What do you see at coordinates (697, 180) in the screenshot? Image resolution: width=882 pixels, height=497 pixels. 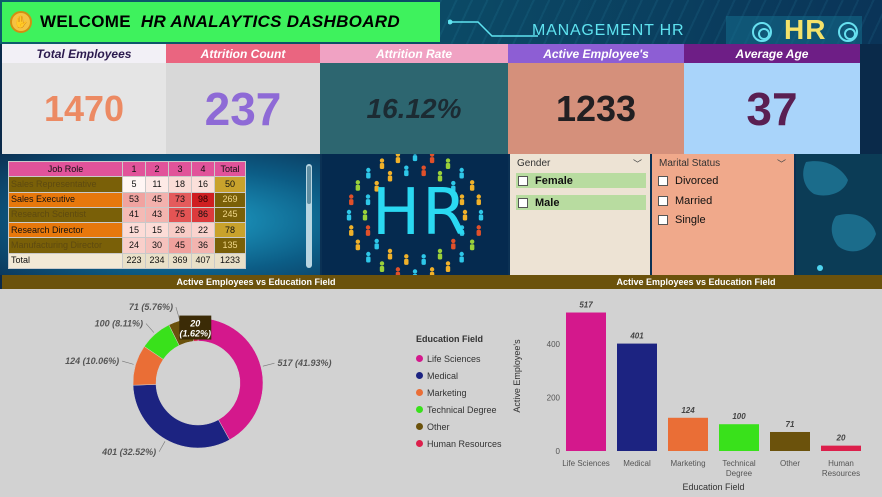 I see `option-label: Divorced` at bounding box center [697, 180].